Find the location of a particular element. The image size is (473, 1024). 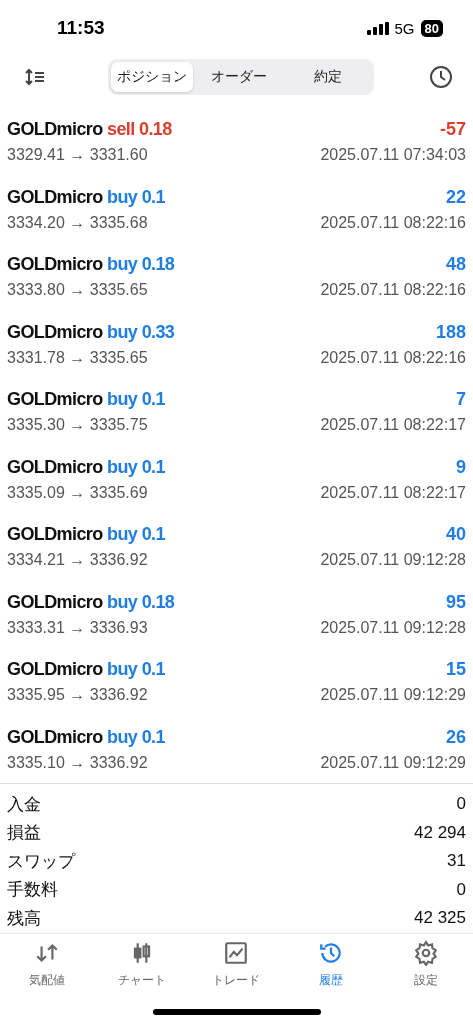

battery-level: 80 is located at coordinates (431, 28).